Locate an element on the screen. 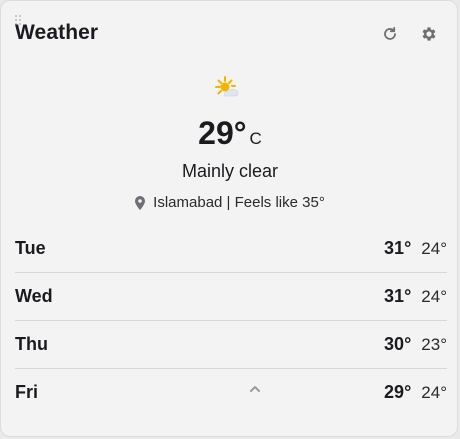 The image size is (460, 439). forecast-temps: 30° 23° is located at coordinates (415, 344).